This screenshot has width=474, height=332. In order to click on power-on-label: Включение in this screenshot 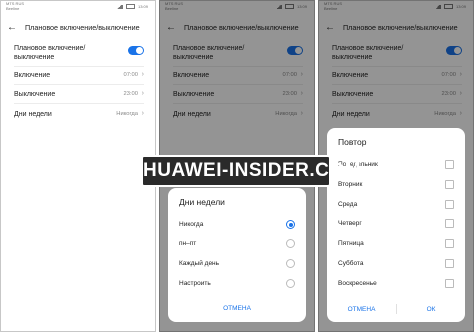, I will do `click(32, 75)`.